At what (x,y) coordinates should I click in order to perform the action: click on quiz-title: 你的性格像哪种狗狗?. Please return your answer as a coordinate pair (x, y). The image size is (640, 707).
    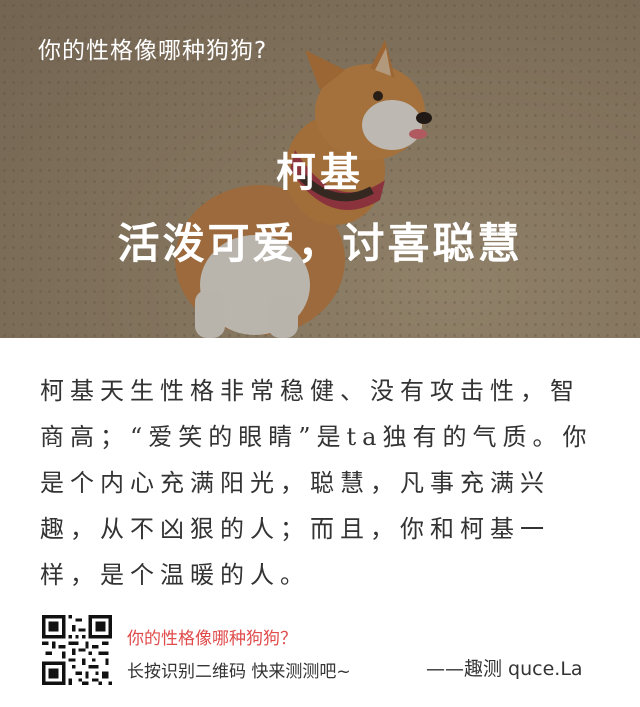
    Looking at the image, I should click on (153, 51).